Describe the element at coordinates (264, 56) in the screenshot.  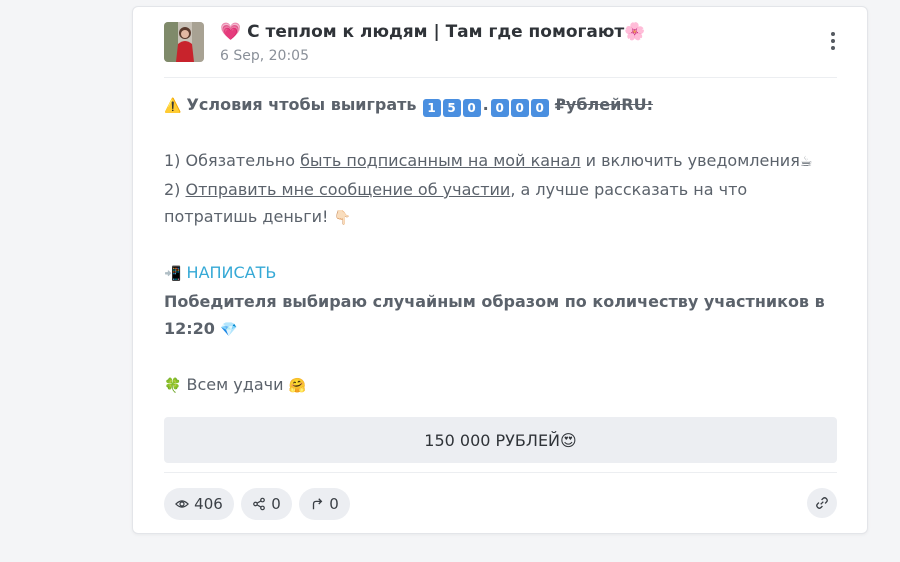
I see `post-date: 6 Sep, 20:05` at that location.